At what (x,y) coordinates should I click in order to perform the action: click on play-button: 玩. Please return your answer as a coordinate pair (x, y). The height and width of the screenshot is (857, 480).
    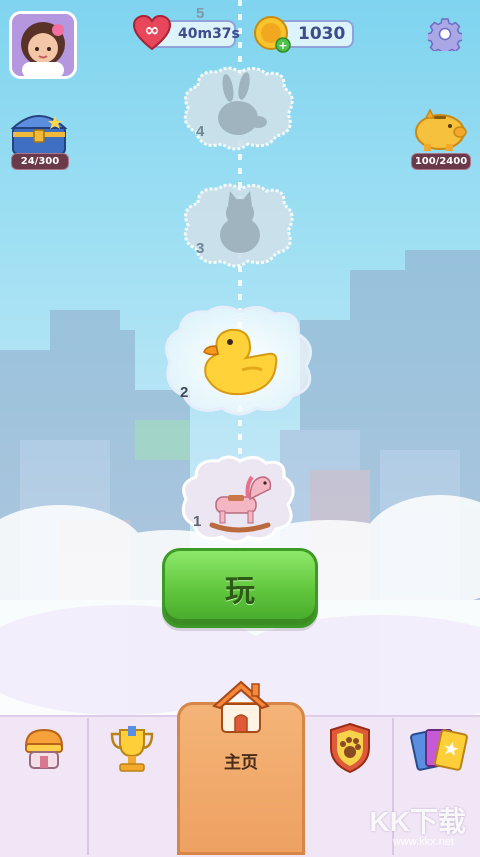
    Looking at the image, I should click on (240, 588).